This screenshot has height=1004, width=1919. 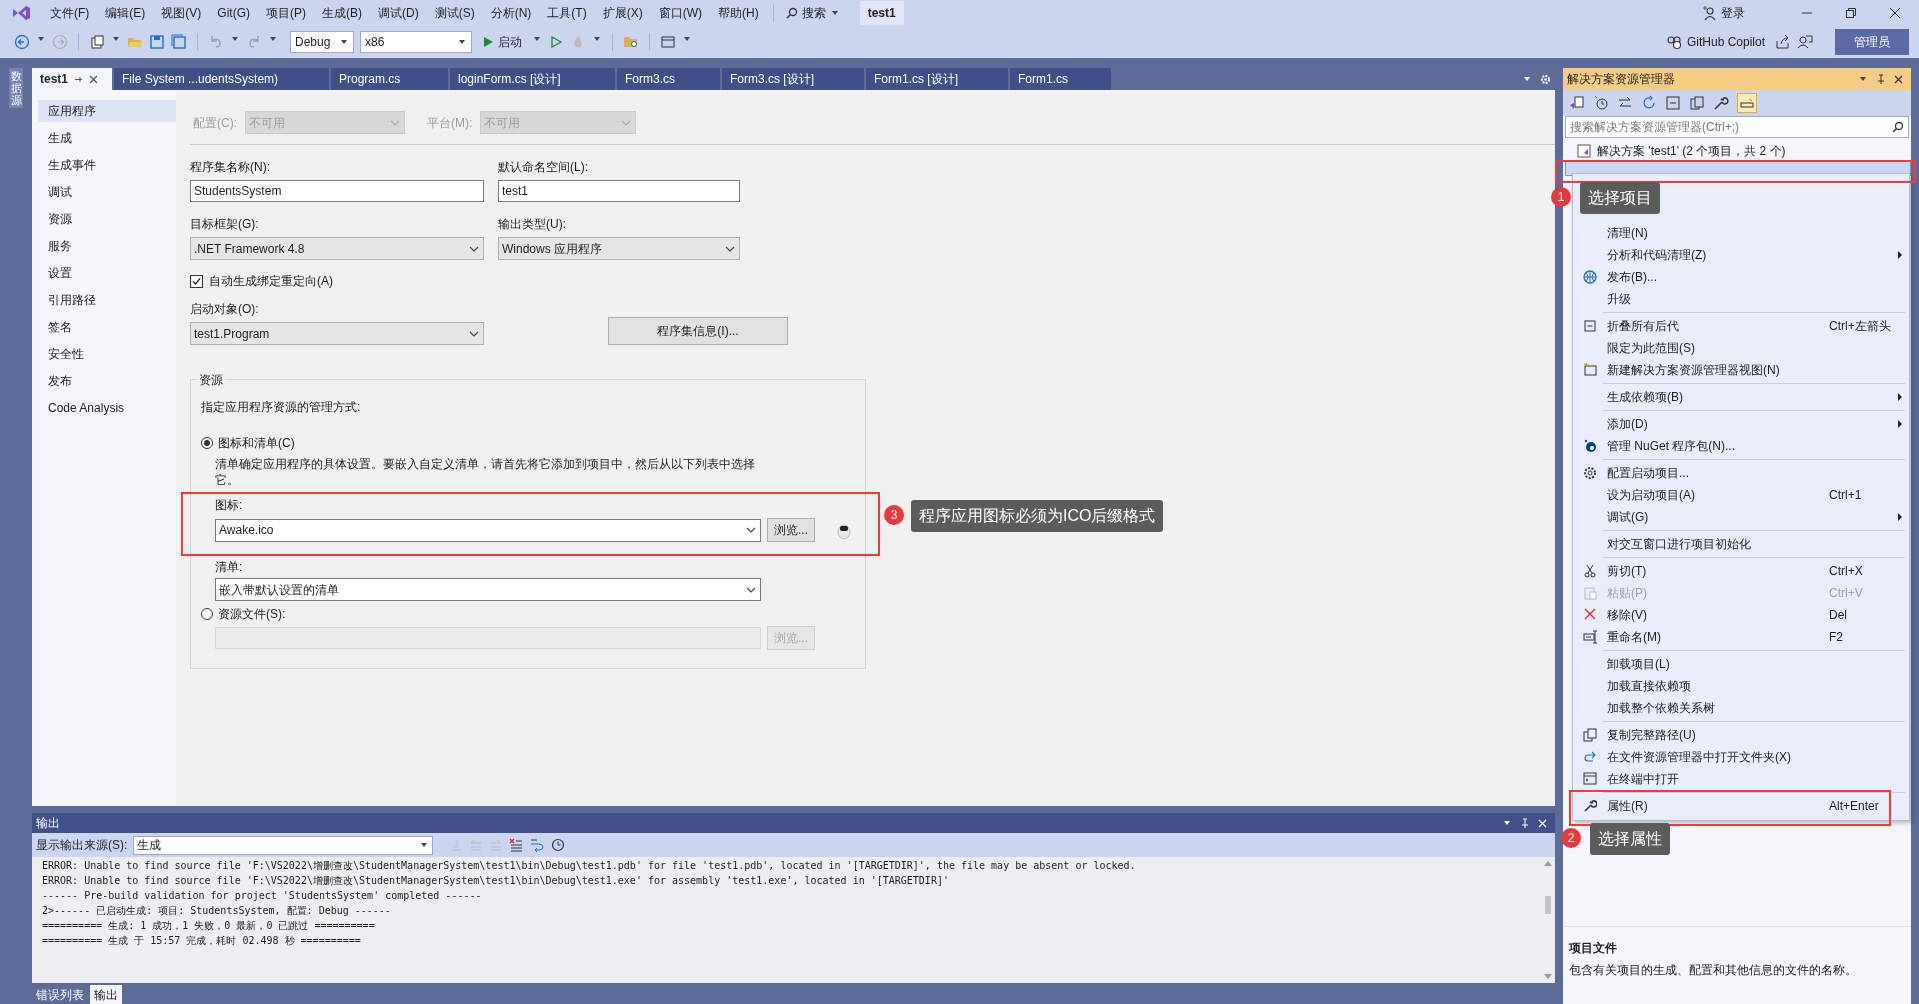 What do you see at coordinates (1741, 779) in the screenshot?
I see `menu-item: 在终端中打开` at bounding box center [1741, 779].